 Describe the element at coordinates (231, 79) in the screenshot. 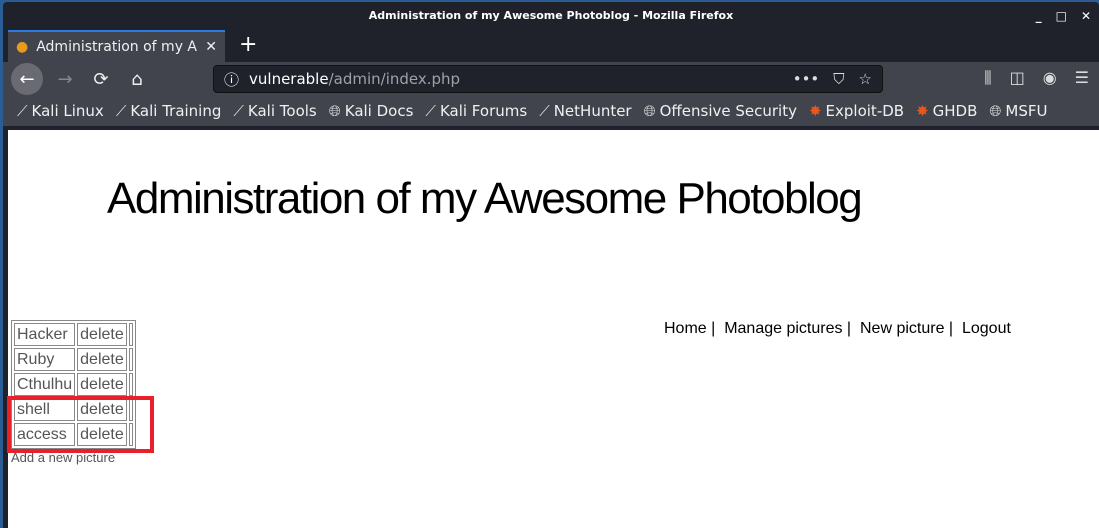

I see `info-icon: ⓘ` at that location.